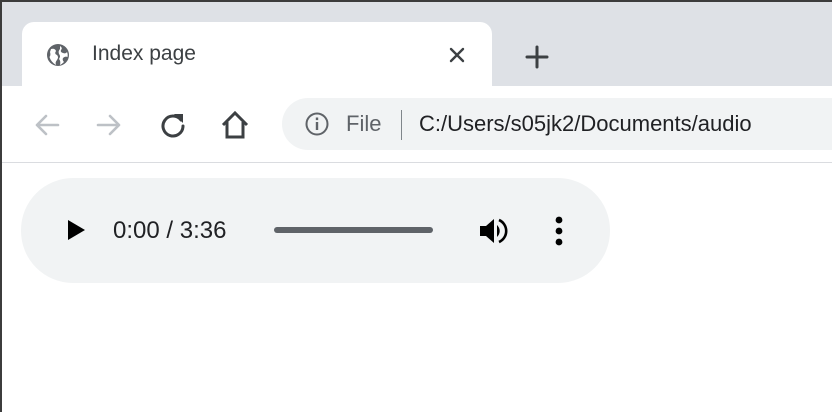 The width and height of the screenshot is (832, 412). Describe the element at coordinates (401, 125) in the screenshot. I see `address-separator` at that location.